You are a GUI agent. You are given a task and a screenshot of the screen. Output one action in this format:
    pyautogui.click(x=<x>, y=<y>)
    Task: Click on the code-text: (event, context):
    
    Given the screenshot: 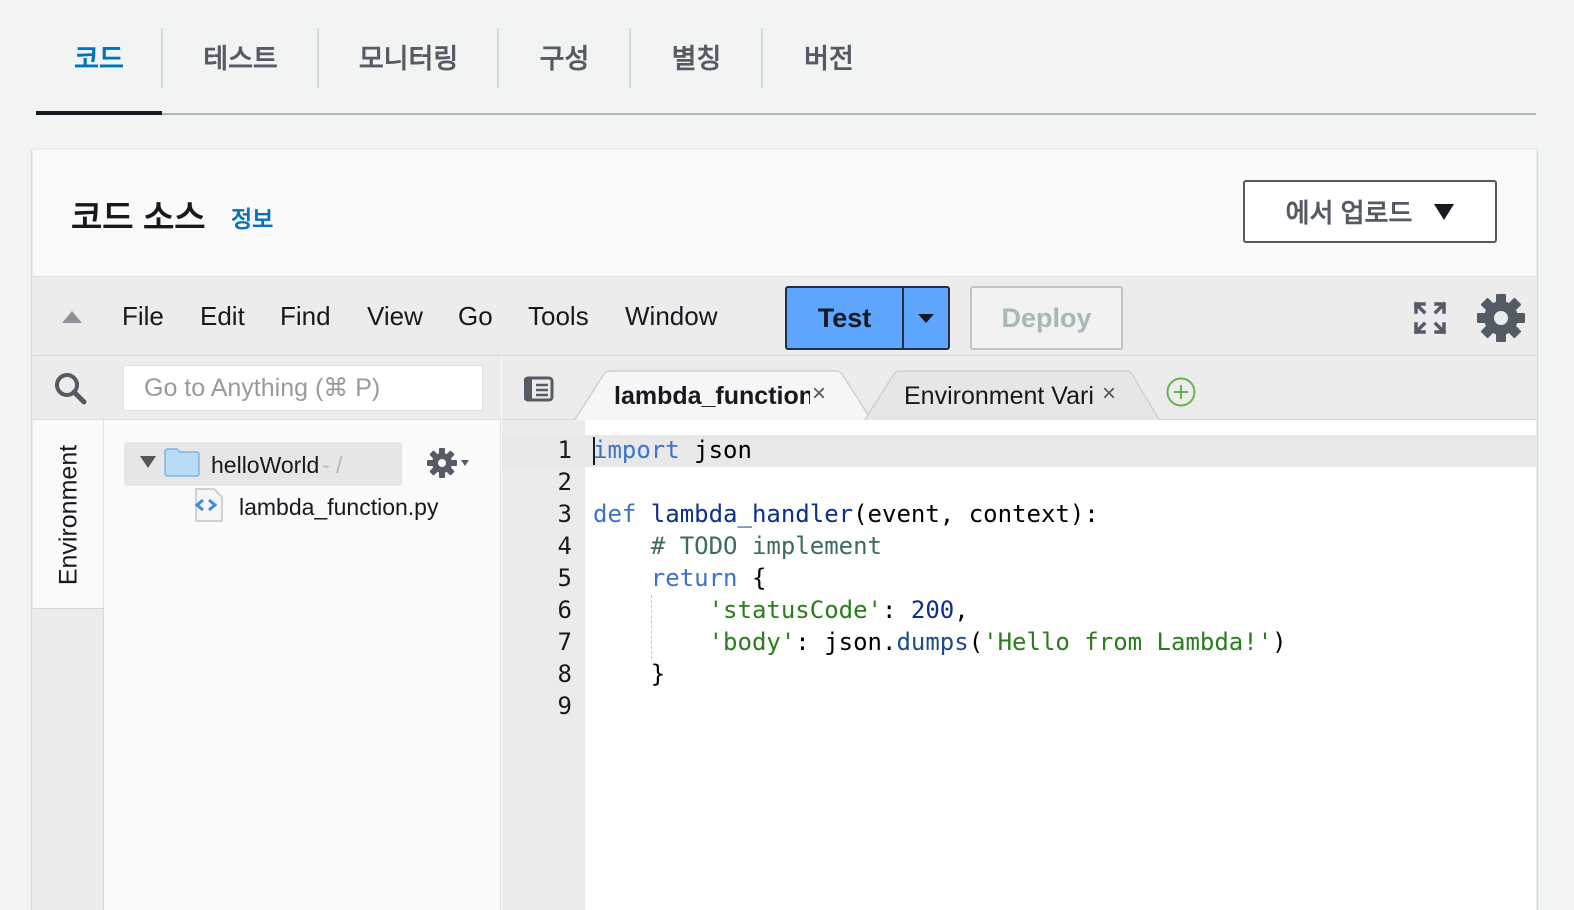 What is the action you would take?
    pyautogui.click(x=976, y=514)
    